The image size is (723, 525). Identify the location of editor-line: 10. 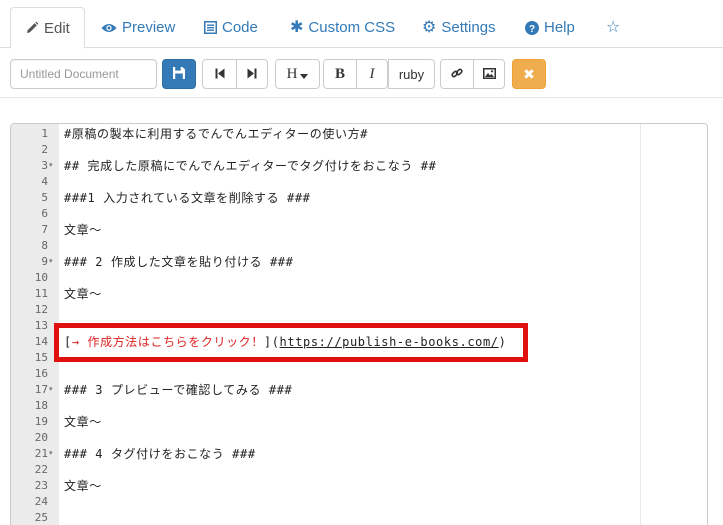
(359, 278).